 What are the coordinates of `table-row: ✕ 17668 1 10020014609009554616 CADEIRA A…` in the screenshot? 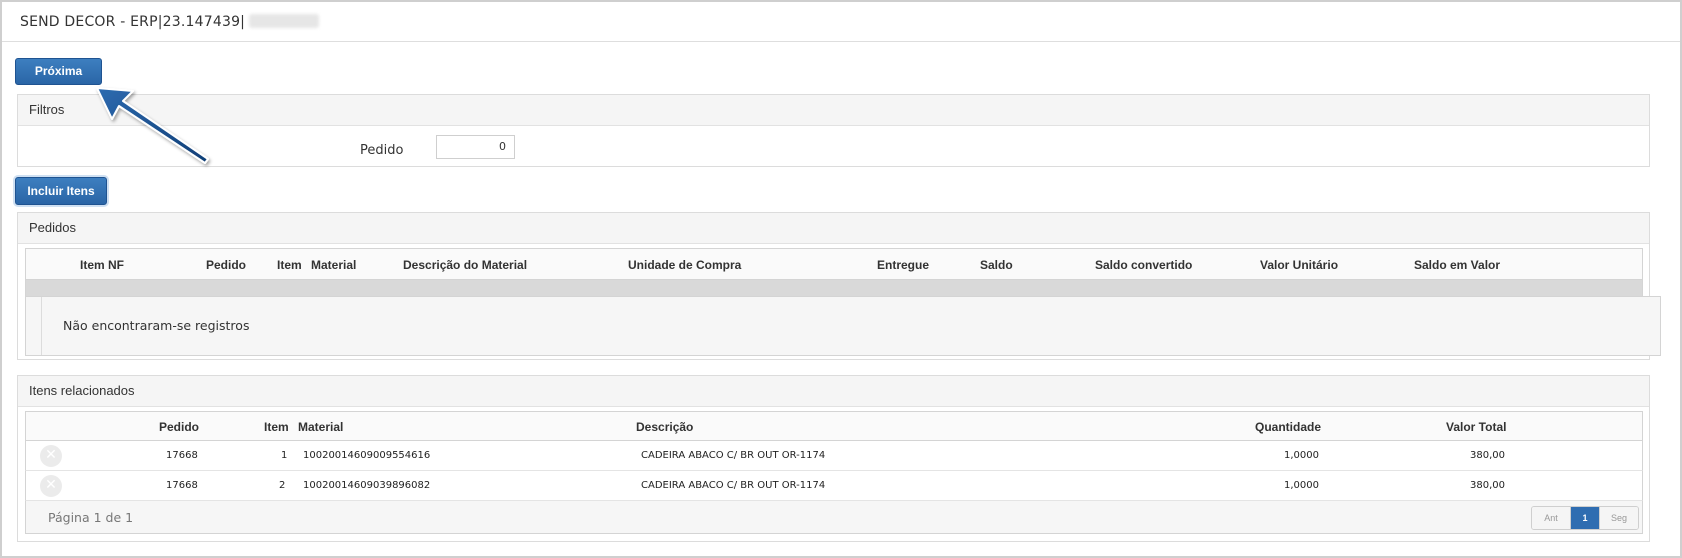 It's located at (834, 456).